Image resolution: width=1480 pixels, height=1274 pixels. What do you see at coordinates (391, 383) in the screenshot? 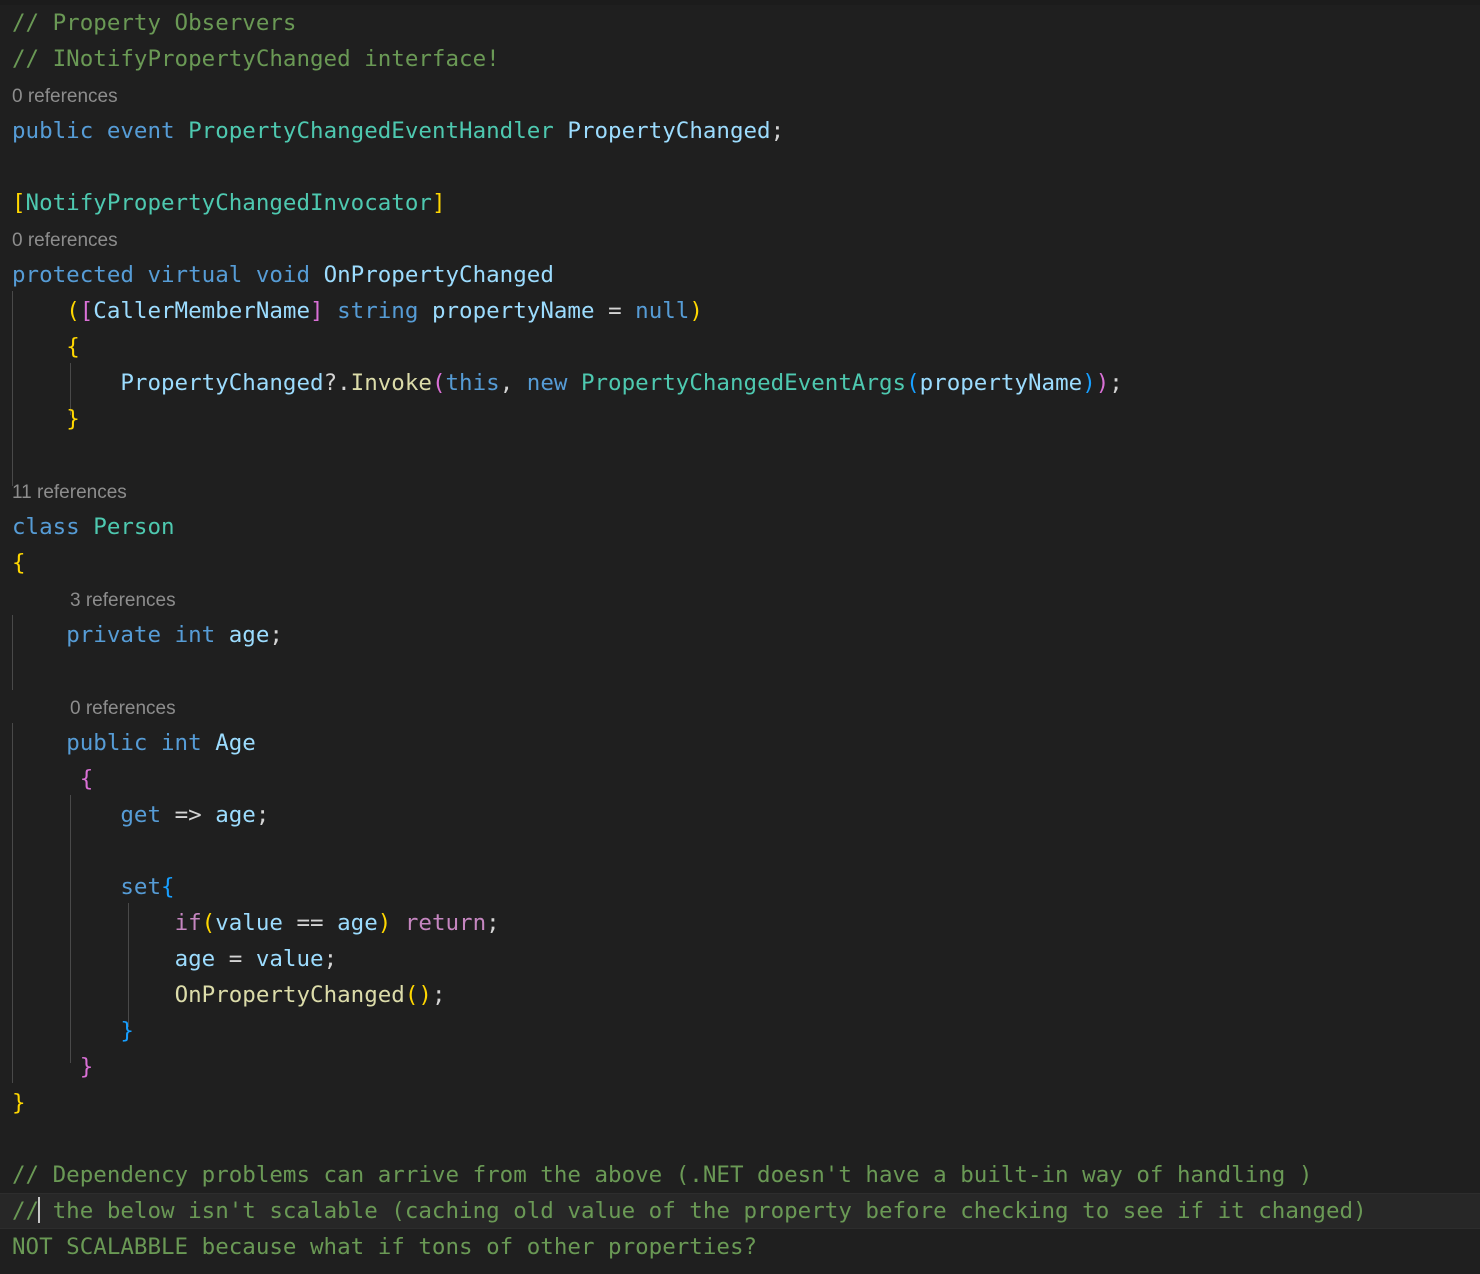
I see `method-invoke: Invoke` at bounding box center [391, 383].